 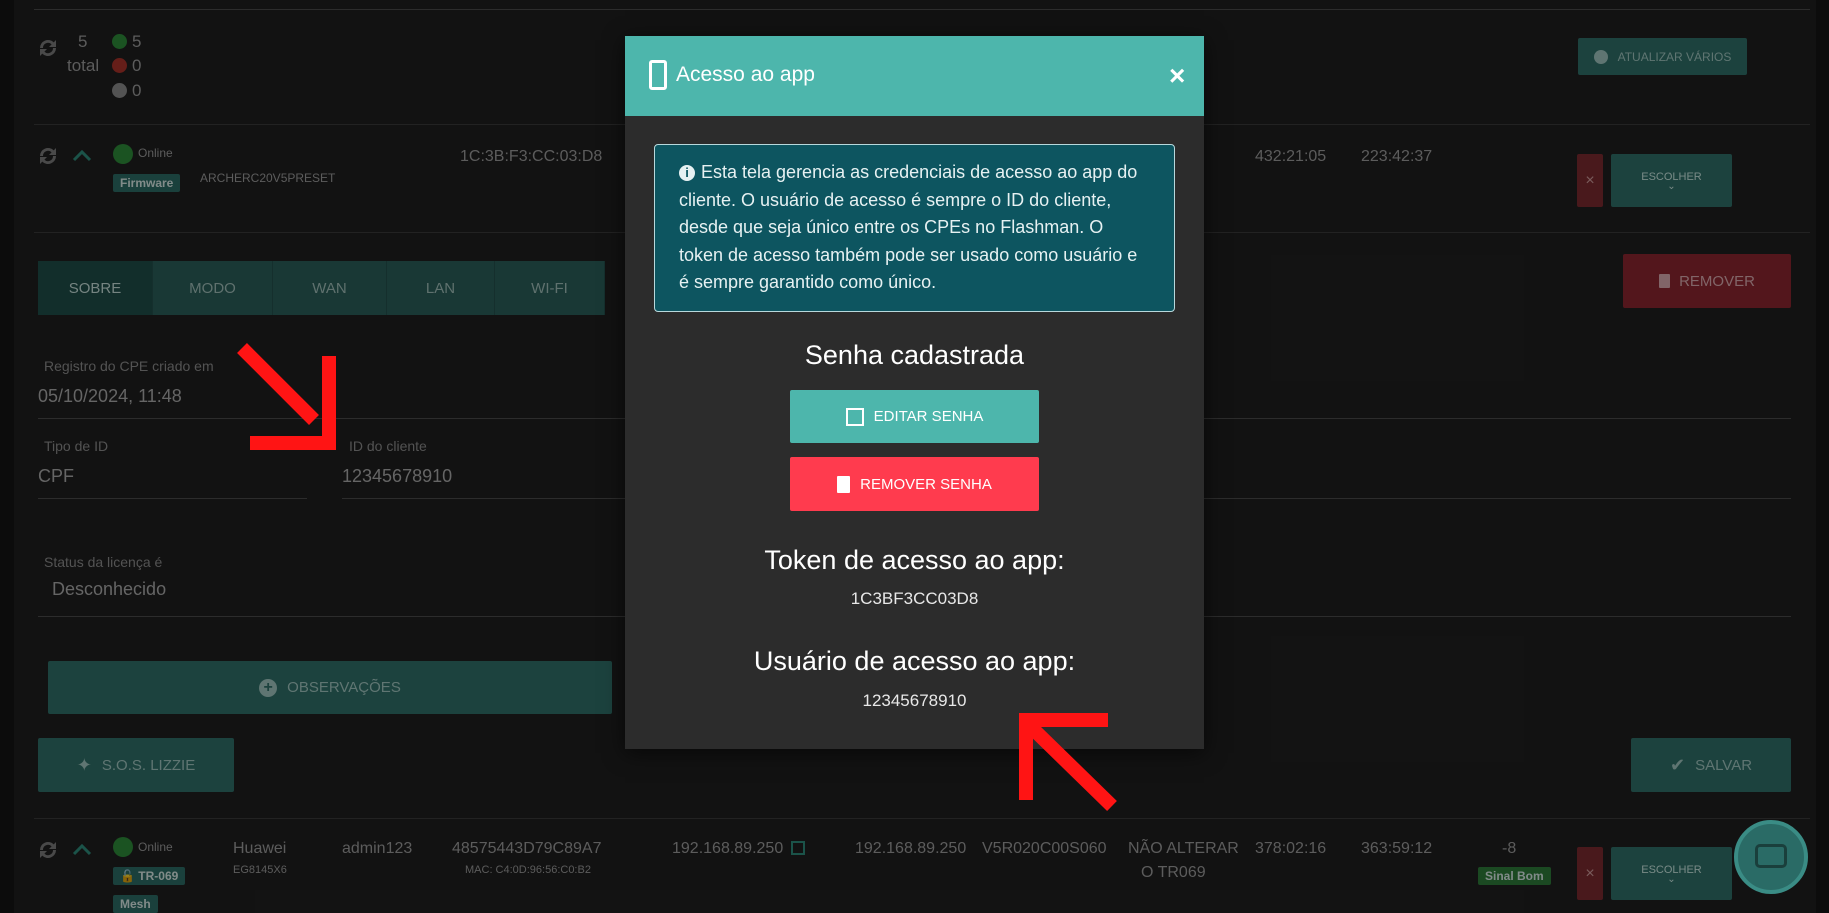 What do you see at coordinates (286, 396) in the screenshot?
I see `annotation-arrow-down-right` at bounding box center [286, 396].